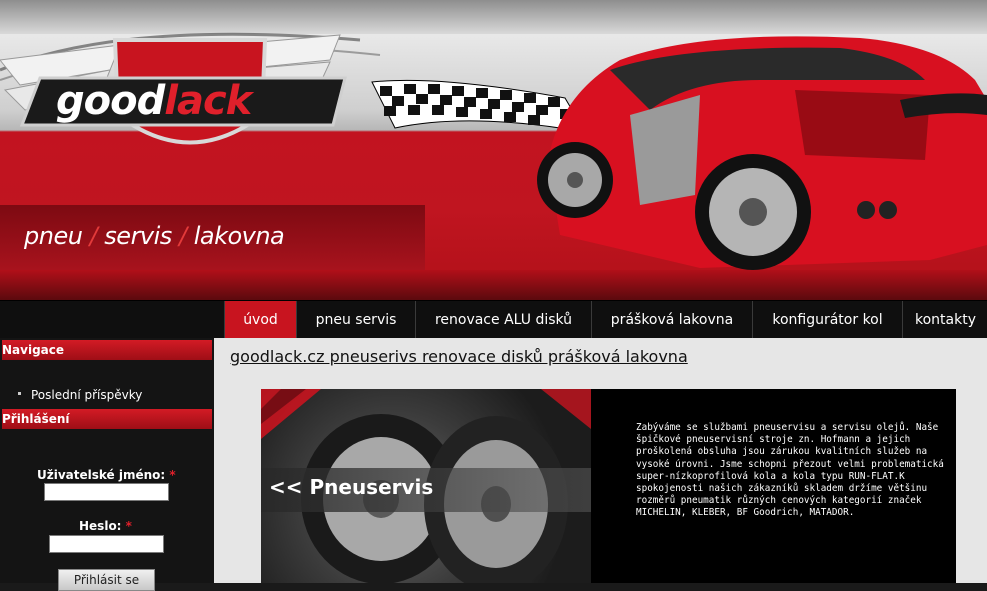  I want to click on tagline-word: servis, so click(138, 236).